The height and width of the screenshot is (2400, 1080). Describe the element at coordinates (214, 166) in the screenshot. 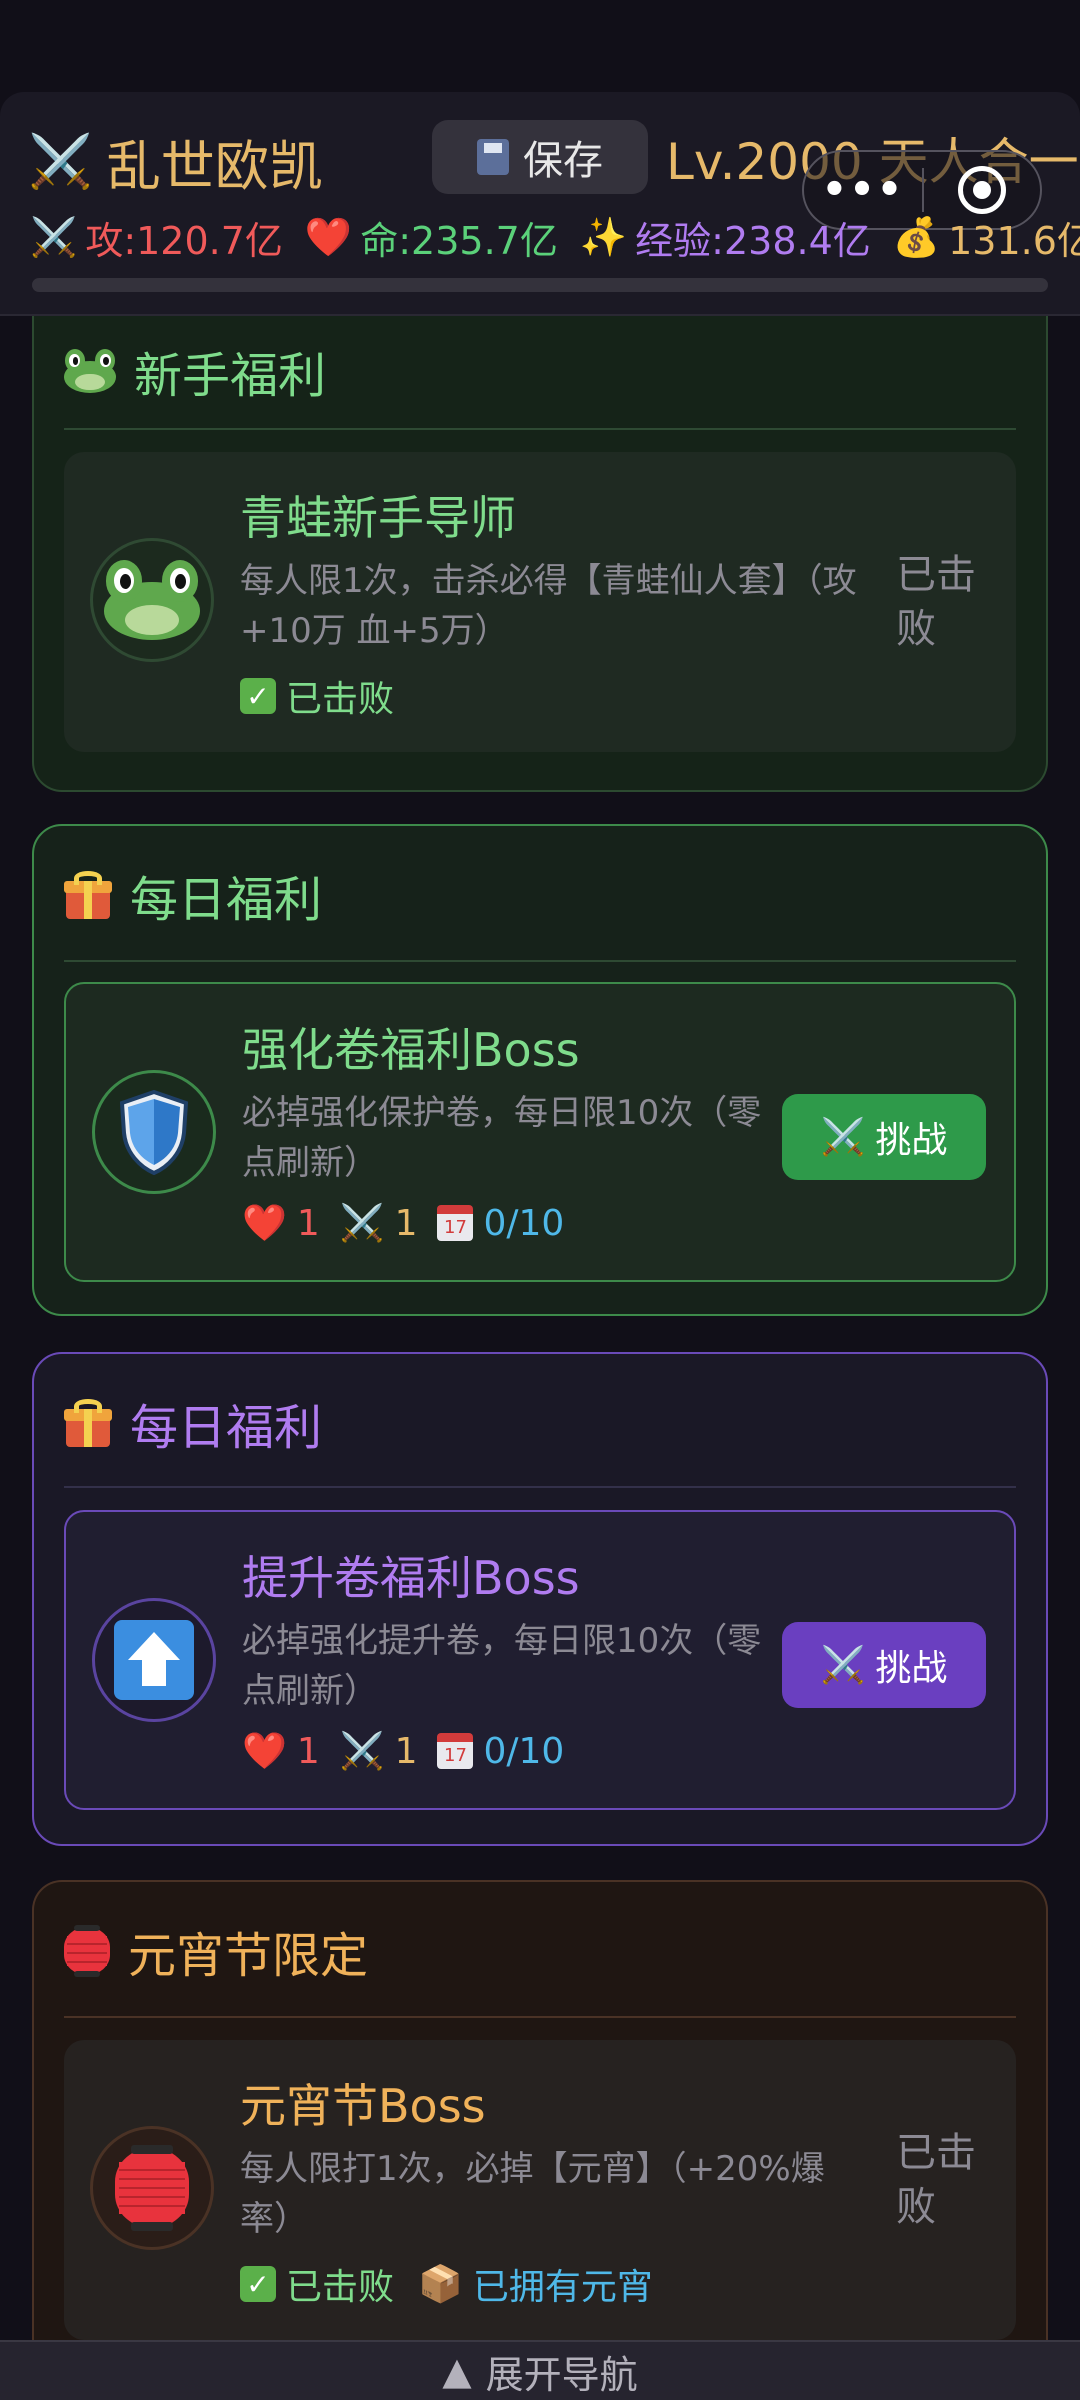

I see `player-name: 乱世欧凯` at that location.